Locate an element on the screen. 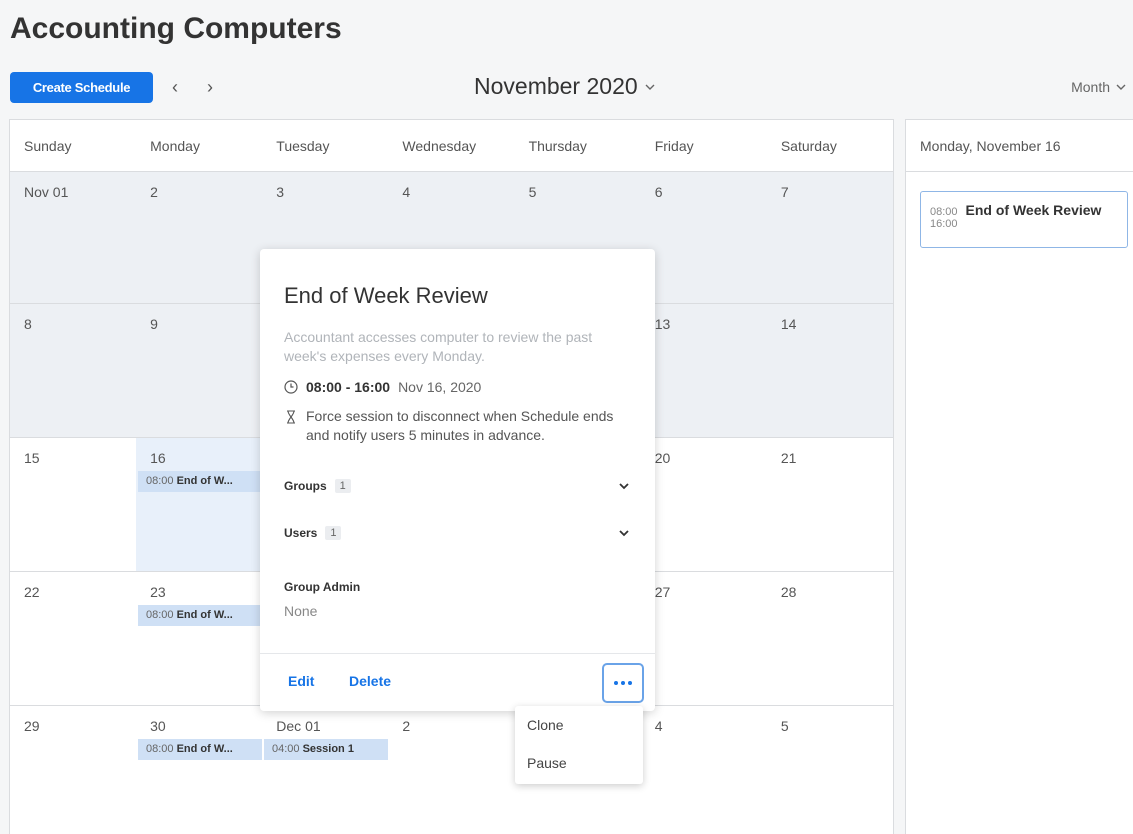 The height and width of the screenshot is (834, 1133). day-cell: 29 is located at coordinates (73, 770).